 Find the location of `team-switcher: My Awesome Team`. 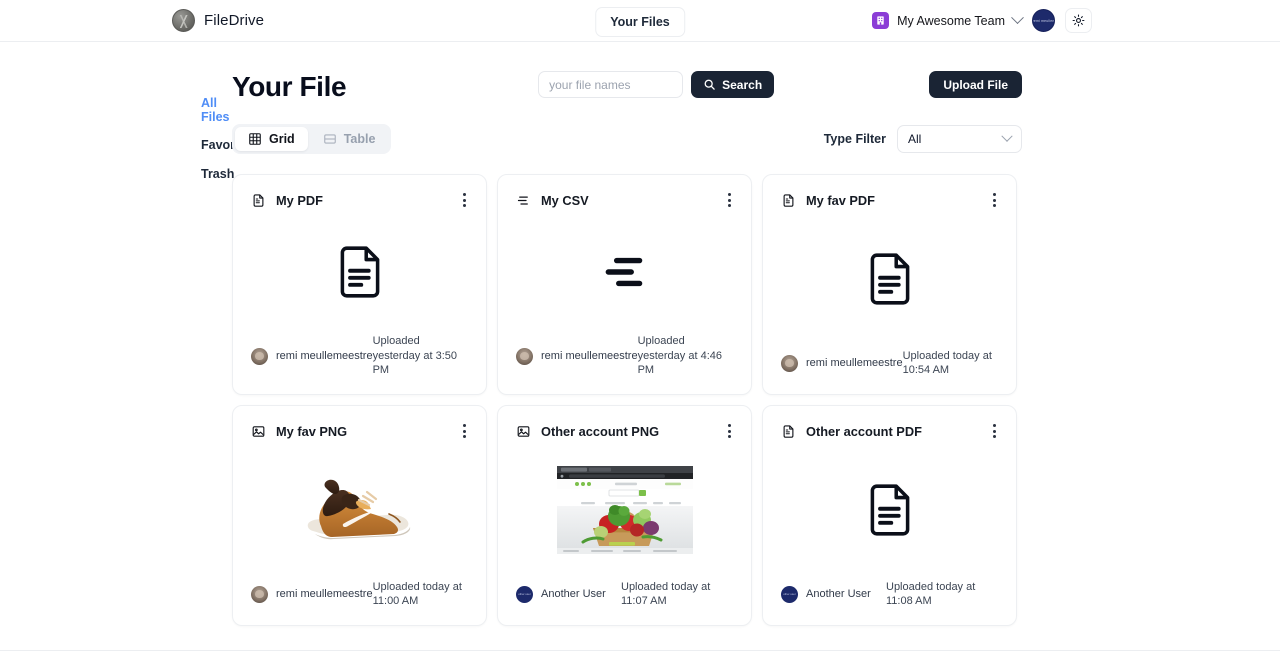

team-switcher: My Awesome Team is located at coordinates (948, 20).